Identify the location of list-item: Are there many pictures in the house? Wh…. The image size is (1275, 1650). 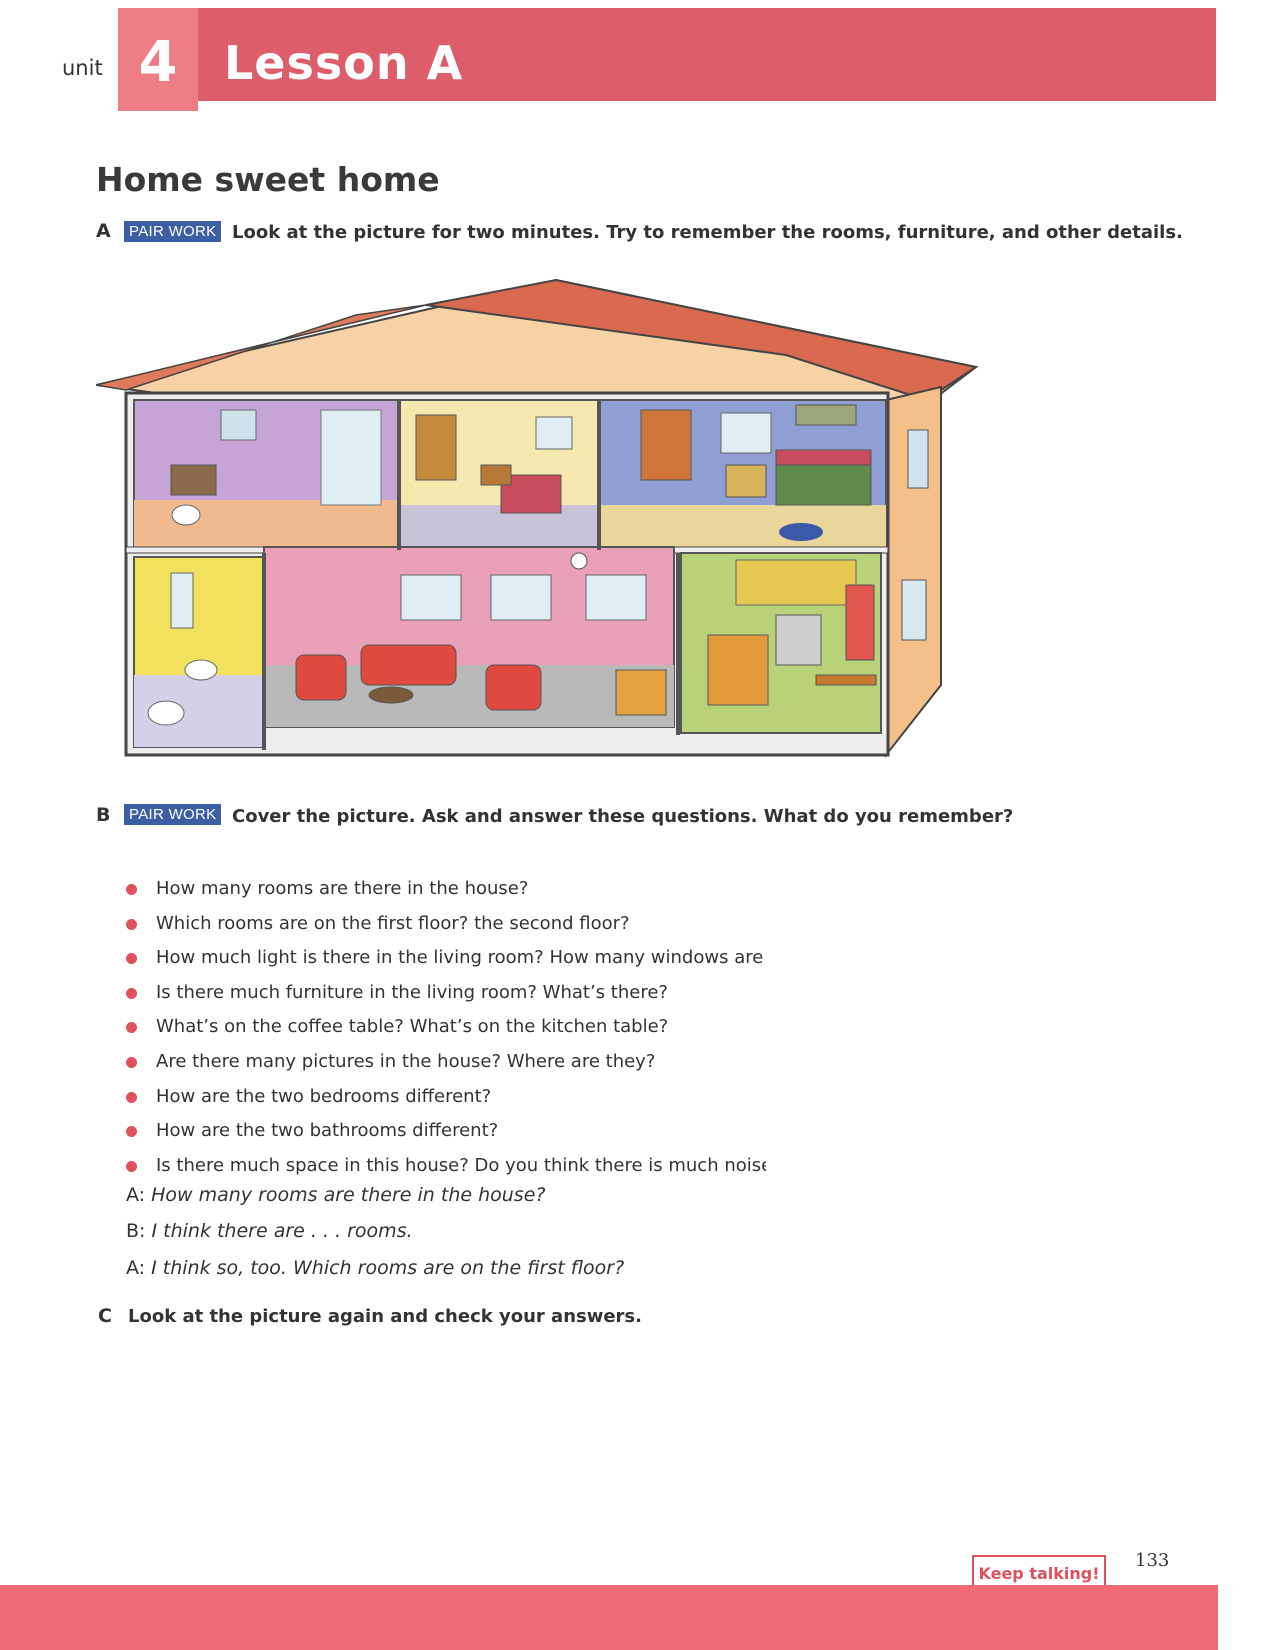
(446, 1062).